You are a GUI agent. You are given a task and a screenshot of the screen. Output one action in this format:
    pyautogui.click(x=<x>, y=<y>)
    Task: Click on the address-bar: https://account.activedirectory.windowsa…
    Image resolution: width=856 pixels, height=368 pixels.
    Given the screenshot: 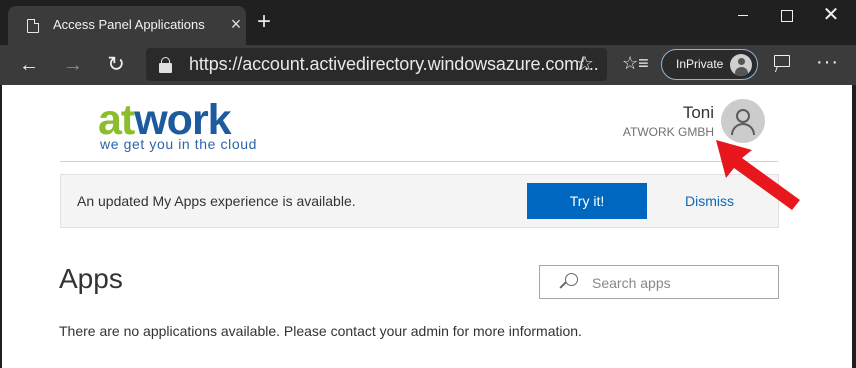 What is the action you would take?
    pyautogui.click(x=376, y=64)
    